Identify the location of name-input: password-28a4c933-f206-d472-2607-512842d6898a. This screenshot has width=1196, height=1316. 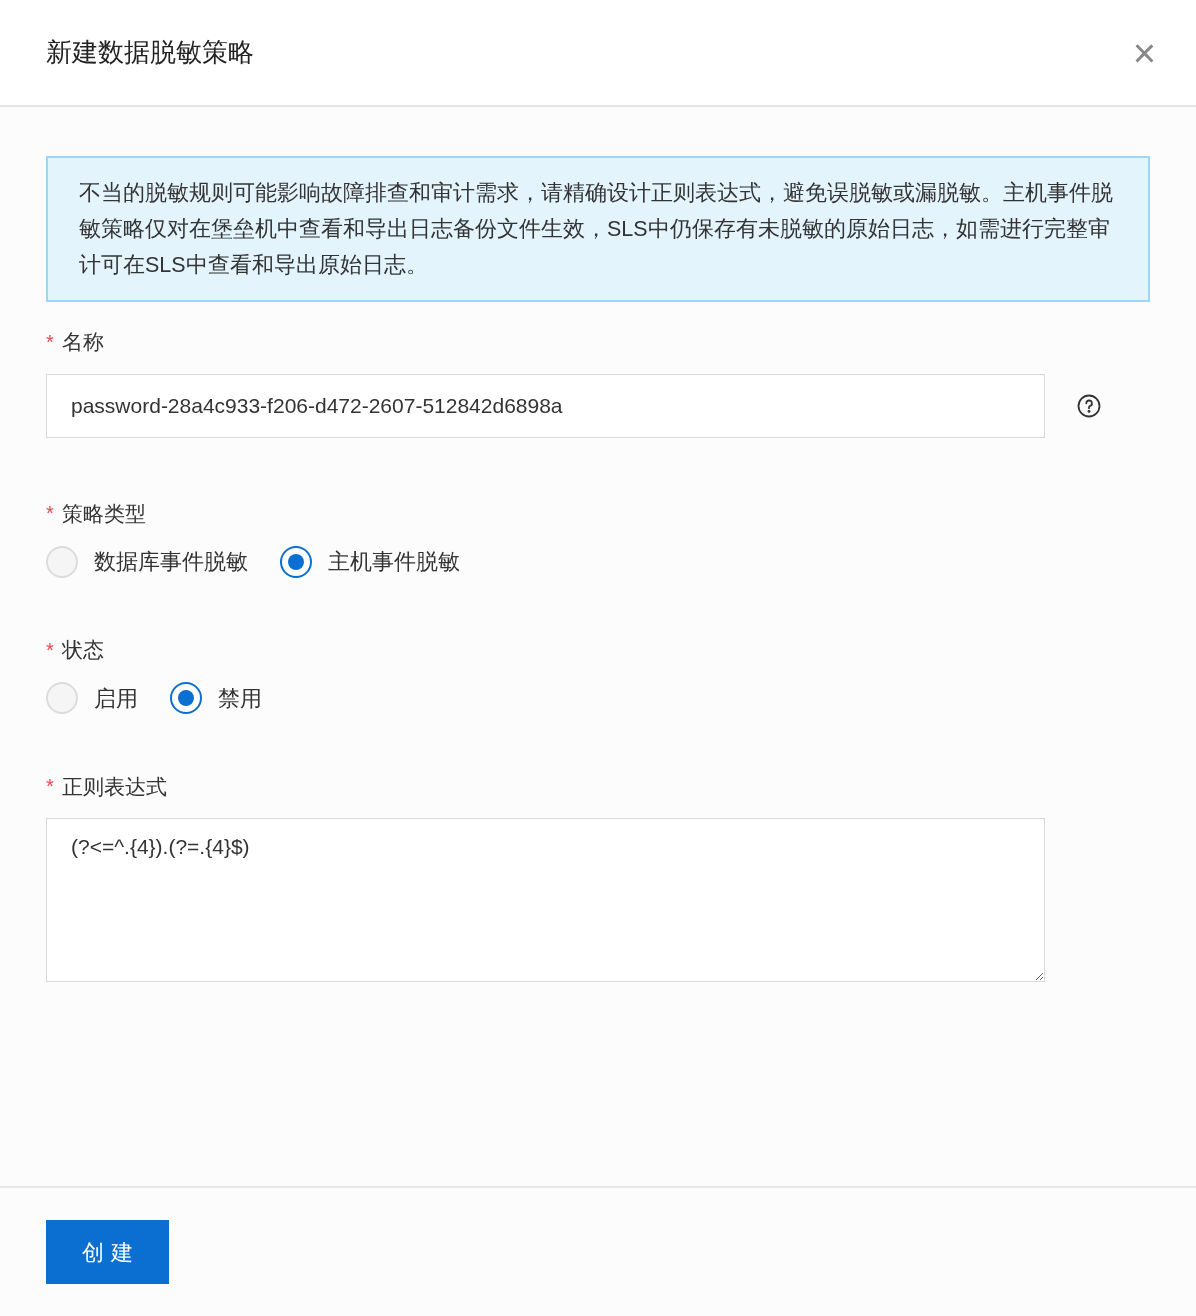
(545, 405).